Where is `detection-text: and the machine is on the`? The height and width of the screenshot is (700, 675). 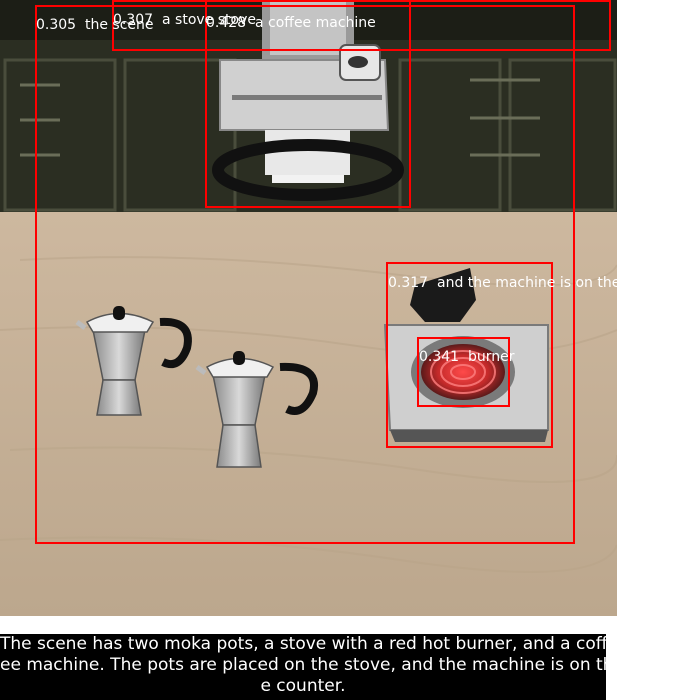 detection-text: and the machine is on the is located at coordinates (527, 283).